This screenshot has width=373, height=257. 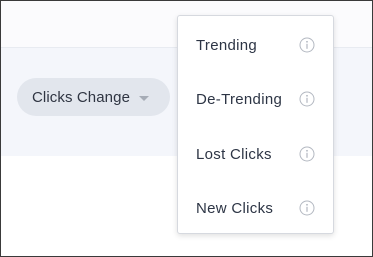 I want to click on menu-item-label: De-Trending, so click(x=239, y=99).